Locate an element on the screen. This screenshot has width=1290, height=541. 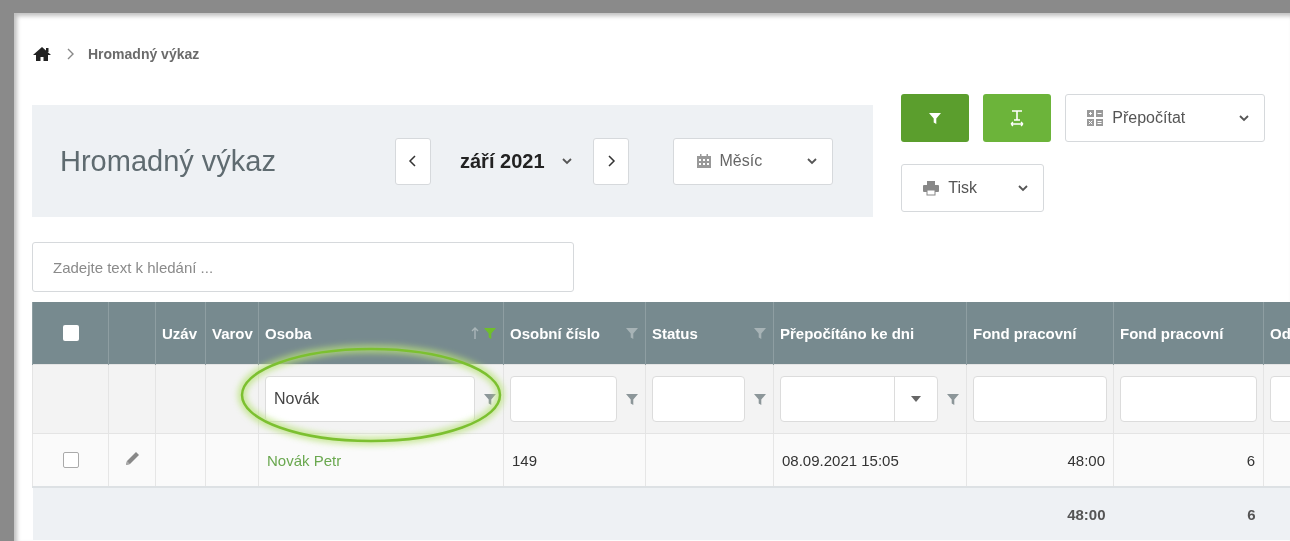
total-cell: 48:00 is located at coordinates (1086, 514).